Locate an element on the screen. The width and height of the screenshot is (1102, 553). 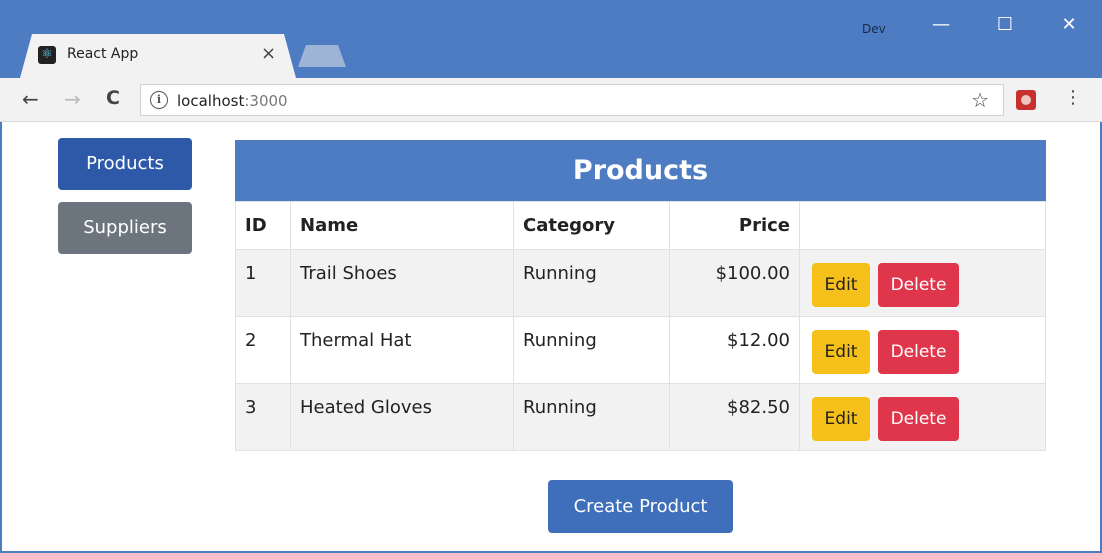
table-row: 1 Trail Shoes Running $100.00 Edit Delete is located at coordinates (640, 283).